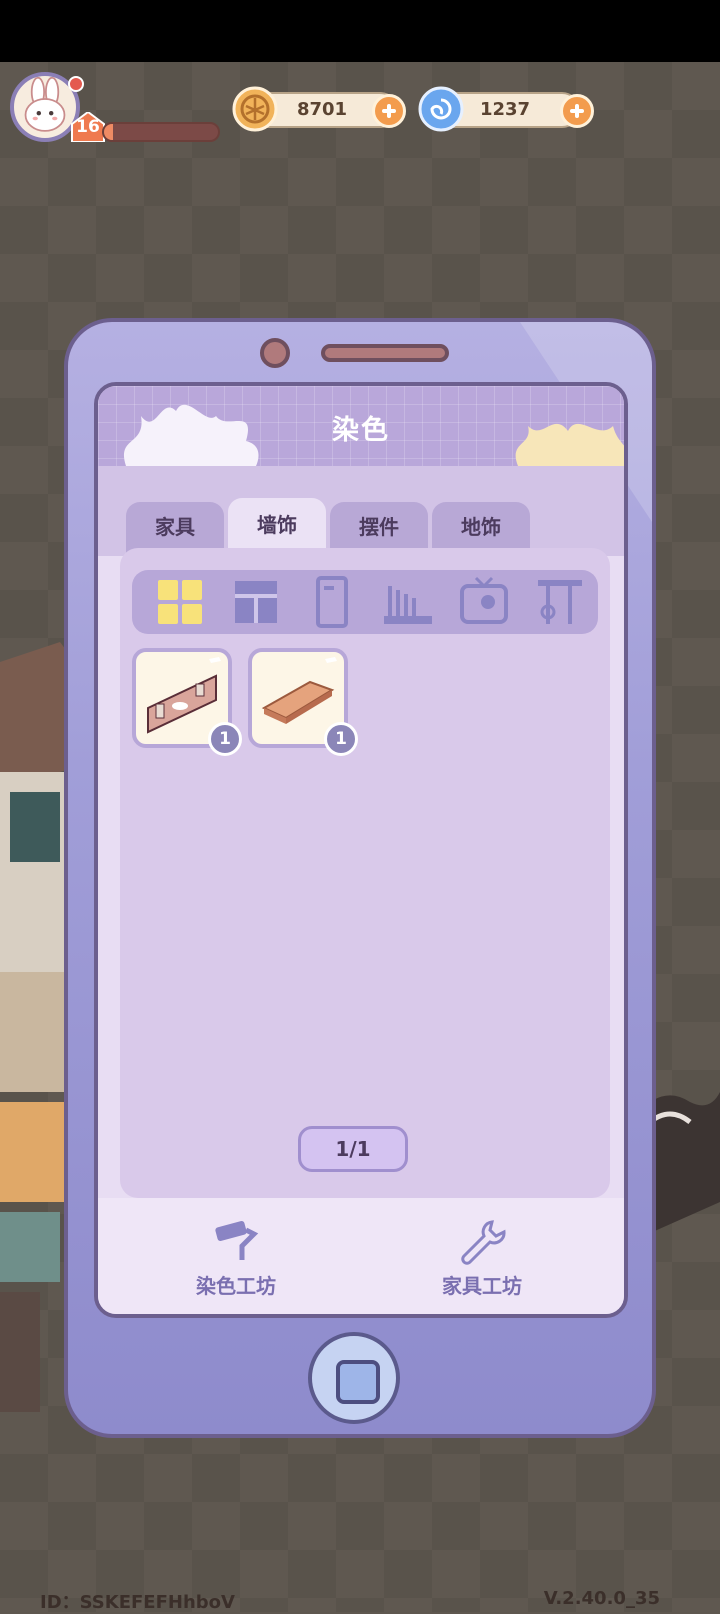 The image size is (720, 1614). Describe the element at coordinates (161, 132) in the screenshot. I see `xp-progress-bar` at that location.